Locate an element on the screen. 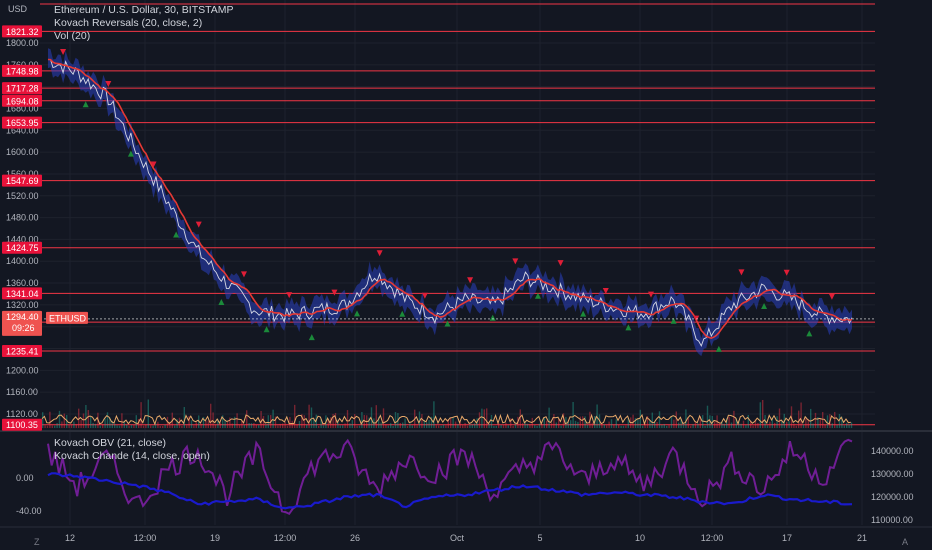  oscillator-right-tick: 110000.00 is located at coordinates (892, 520).